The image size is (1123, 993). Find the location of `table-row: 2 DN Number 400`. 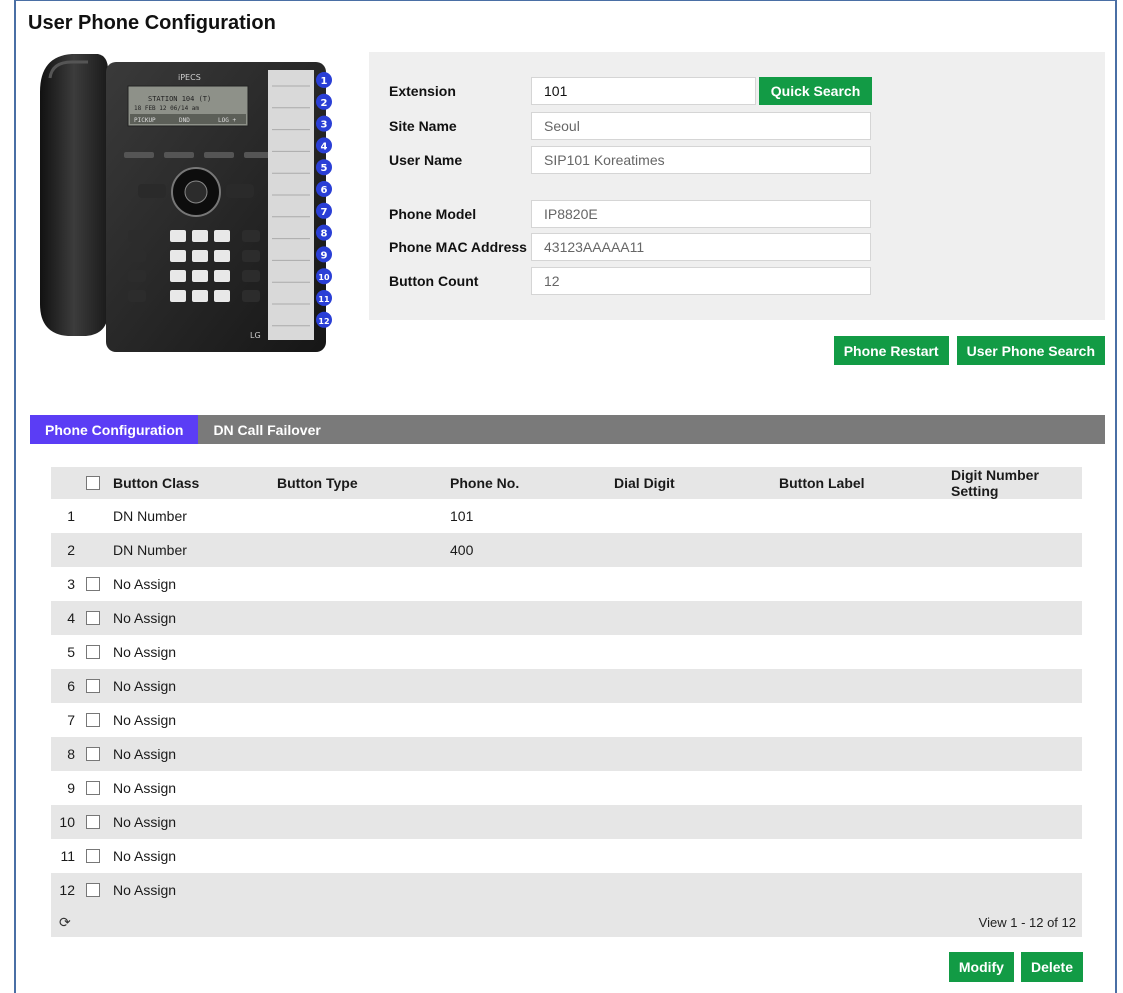

table-row: 2 DN Number 400 is located at coordinates (566, 550).